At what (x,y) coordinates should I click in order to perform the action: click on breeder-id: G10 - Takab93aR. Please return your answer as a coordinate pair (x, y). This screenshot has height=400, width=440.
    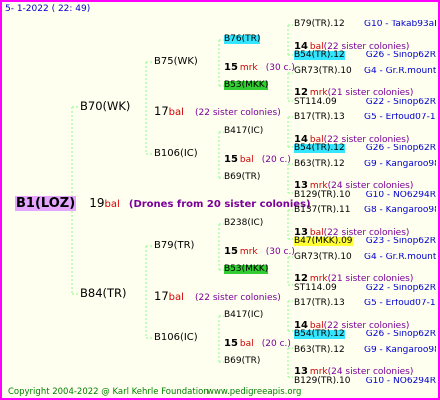
    Looking at the image, I should click on (400, 24).